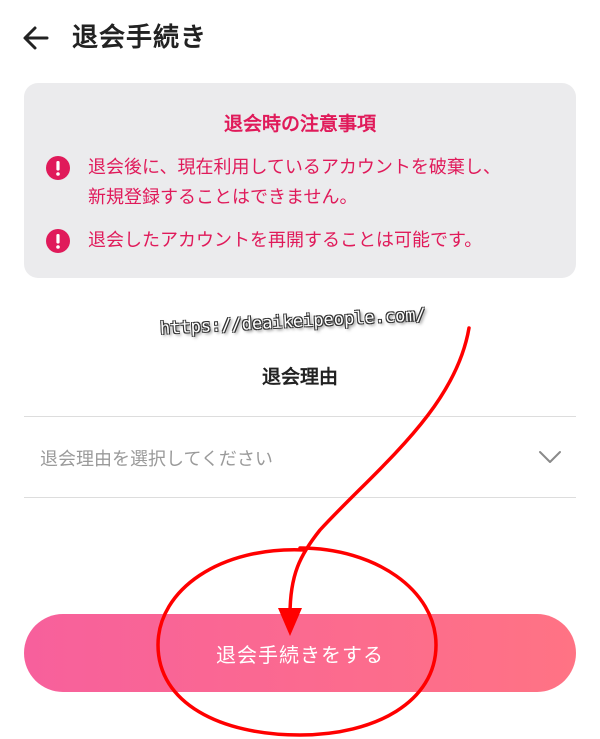  I want to click on notice-item: 退会後に、現在利用しているアカウントを破棄し、 新規登録することはできません。, so click(302, 183).